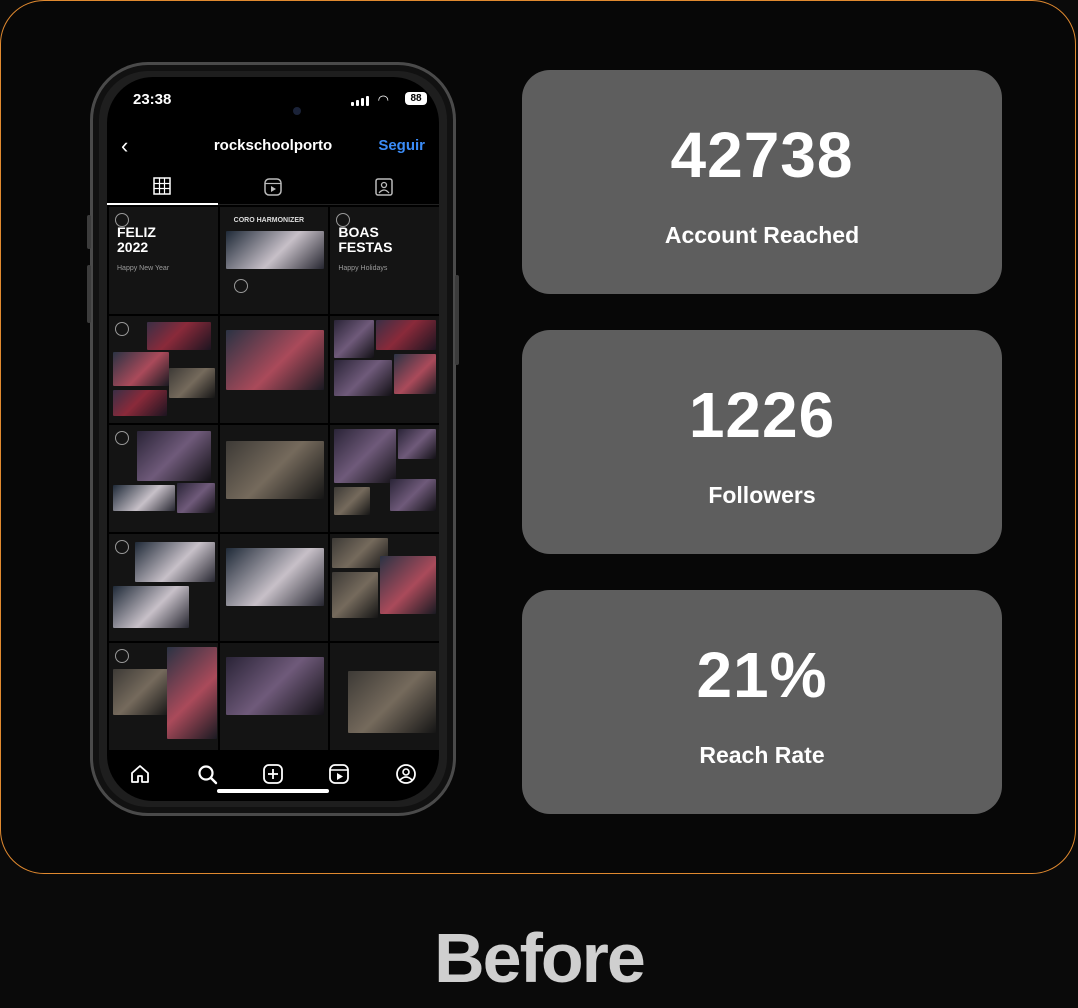 The height and width of the screenshot is (1008, 1078). Describe the element at coordinates (207, 774) in the screenshot. I see `search-icon` at that location.